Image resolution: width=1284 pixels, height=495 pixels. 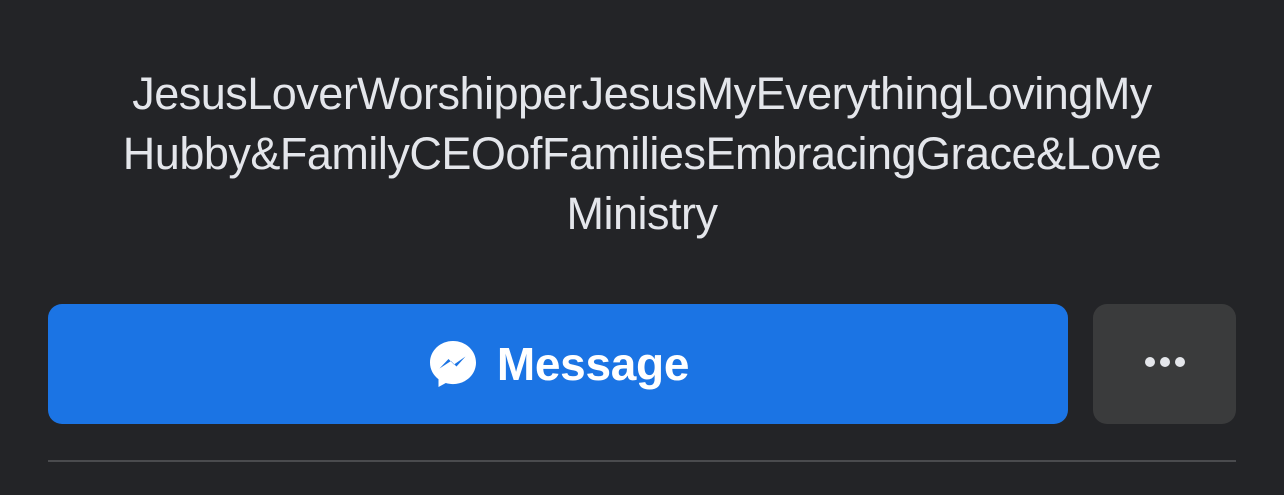 I want to click on more-options-button, so click(x=1164, y=364).